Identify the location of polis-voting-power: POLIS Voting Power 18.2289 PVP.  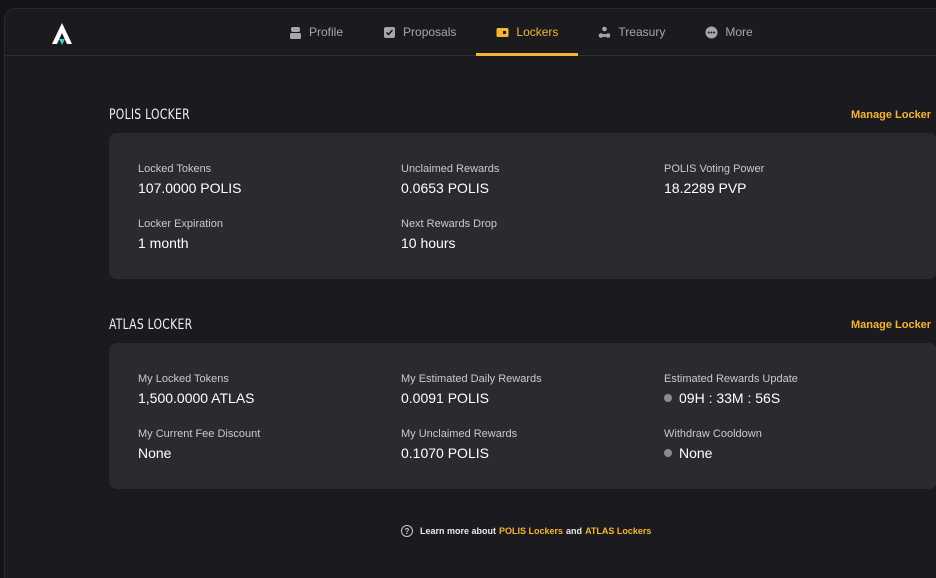
(714, 179).